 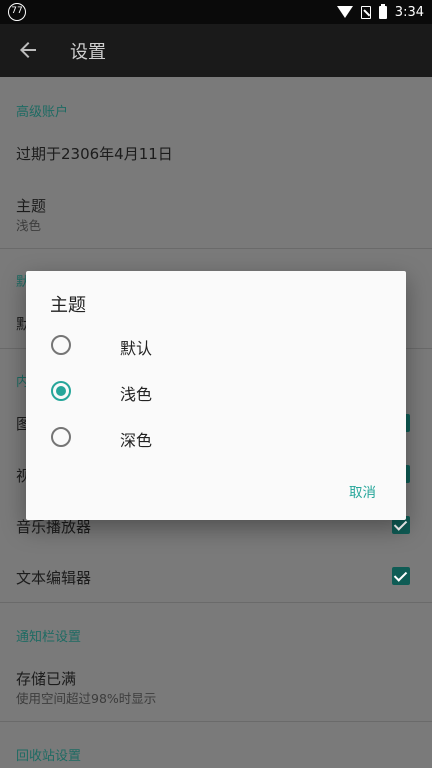 I want to click on theme-option-light: 浅色, so click(x=215, y=391).